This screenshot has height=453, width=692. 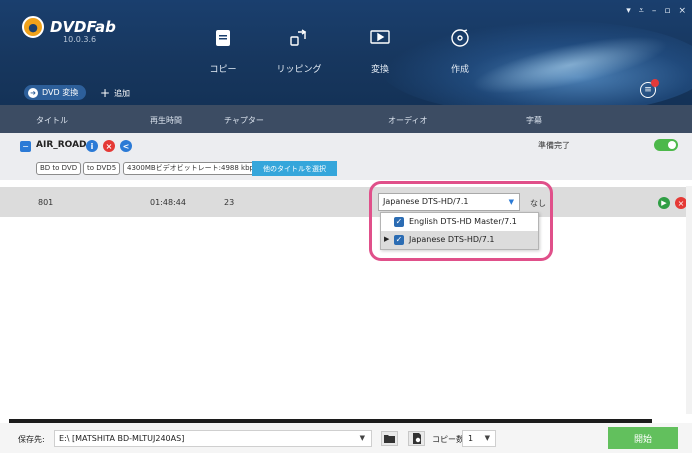 What do you see at coordinates (689, 300) in the screenshot?
I see `vertical-scrollbar` at bounding box center [689, 300].